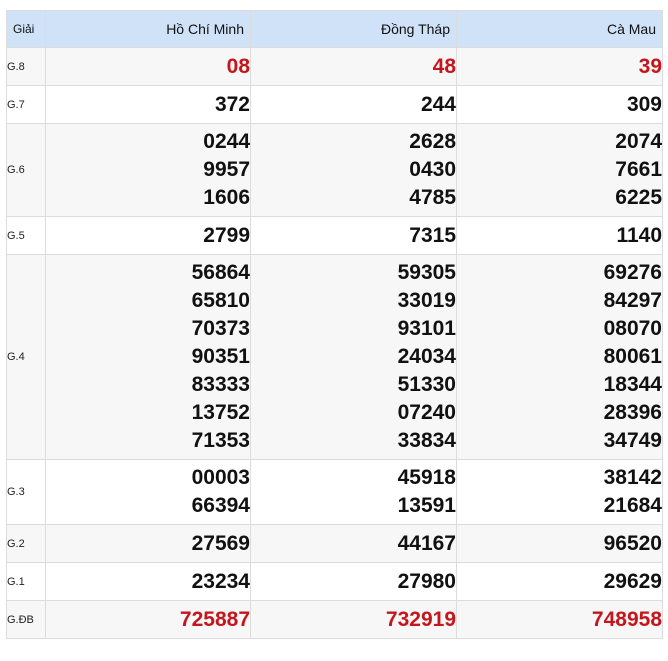  I want to click on prize-label: G.4, so click(26, 357).